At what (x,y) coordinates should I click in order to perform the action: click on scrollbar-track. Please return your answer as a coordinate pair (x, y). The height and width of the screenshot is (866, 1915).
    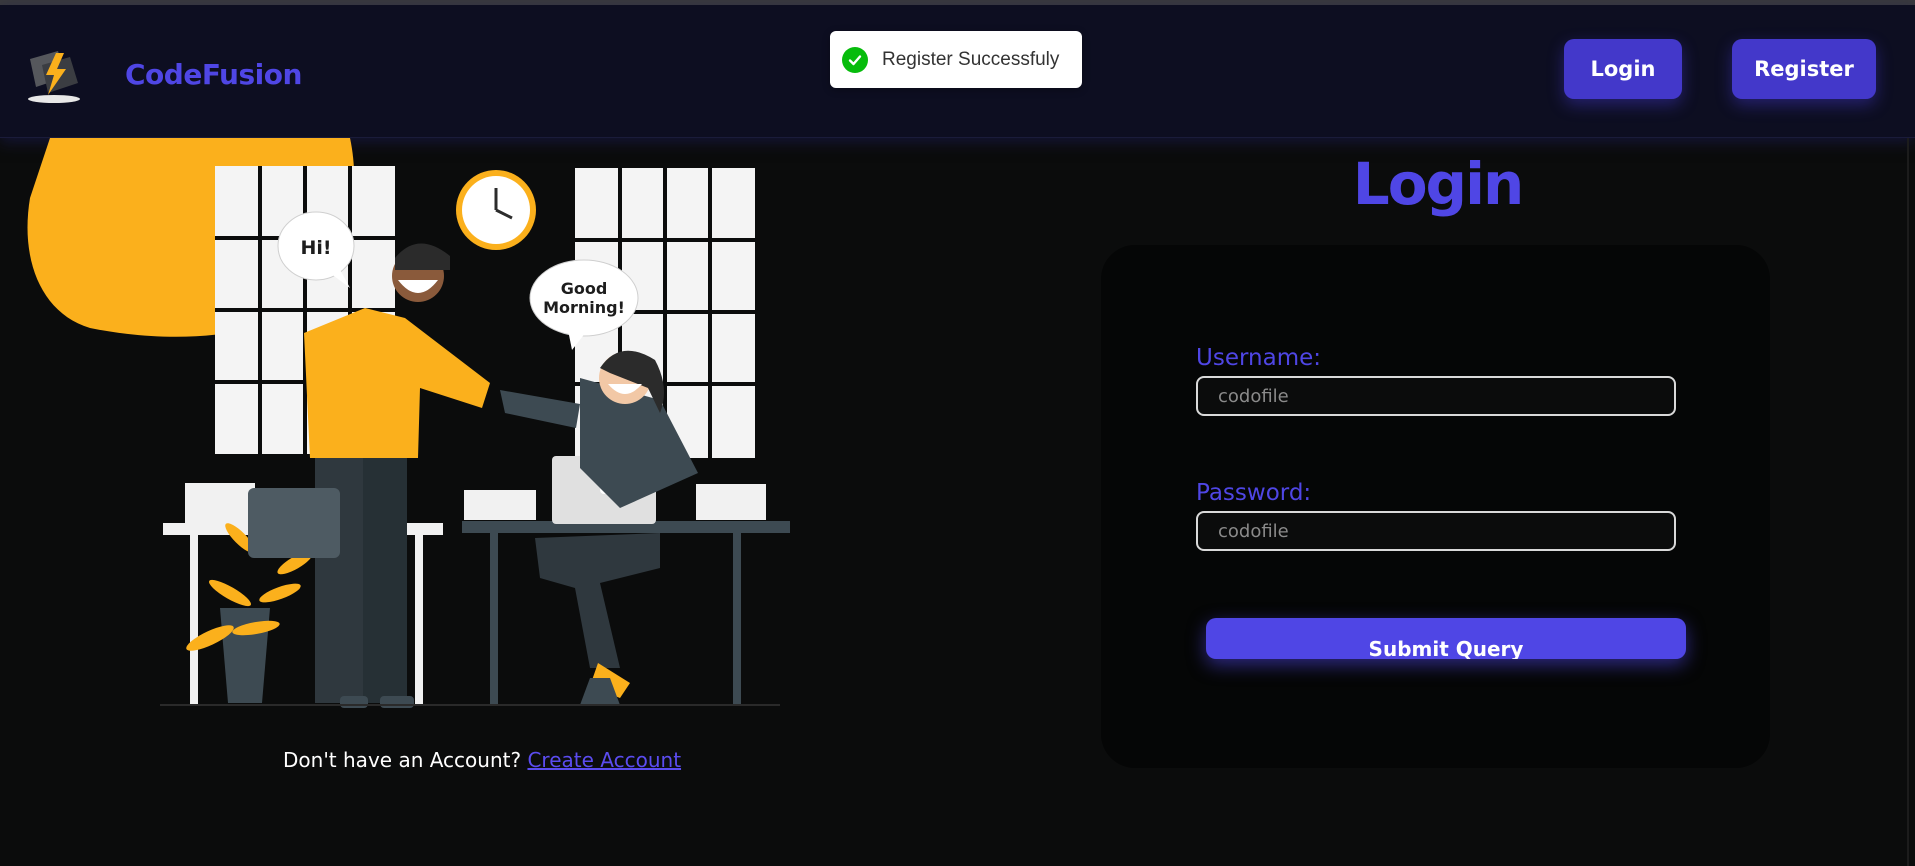
    Looking at the image, I should click on (1908, 502).